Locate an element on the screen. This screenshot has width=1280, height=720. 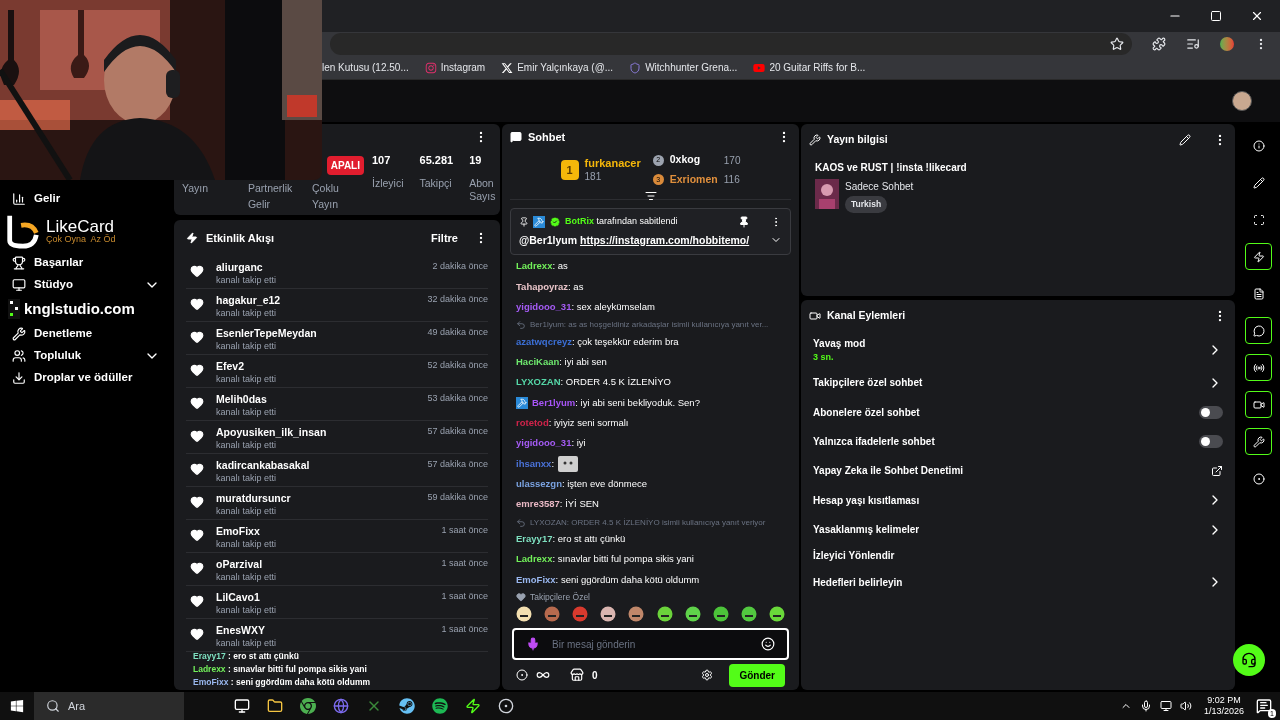
follower-name: Apoyusiken_ilk_insan is located at coordinates (272, 432).